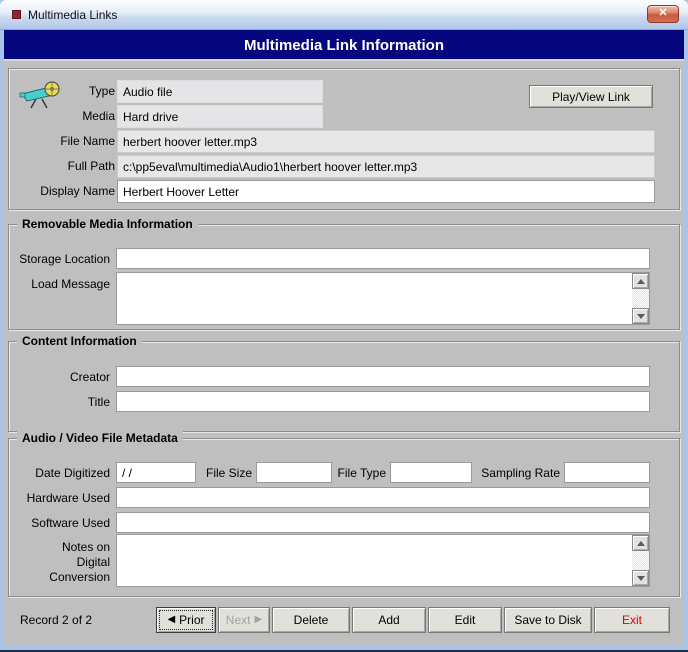  I want to click on display-name-field, so click(386, 191).